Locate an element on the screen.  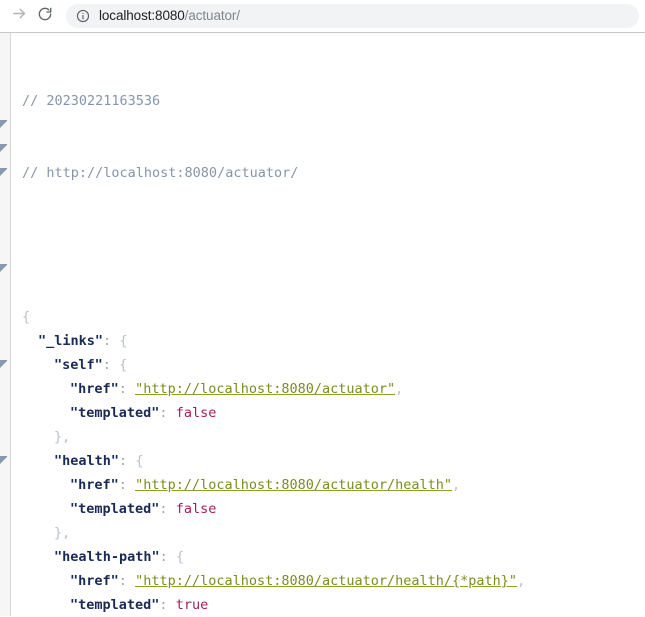
code-line: "health": { is located at coordinates (328, 461).